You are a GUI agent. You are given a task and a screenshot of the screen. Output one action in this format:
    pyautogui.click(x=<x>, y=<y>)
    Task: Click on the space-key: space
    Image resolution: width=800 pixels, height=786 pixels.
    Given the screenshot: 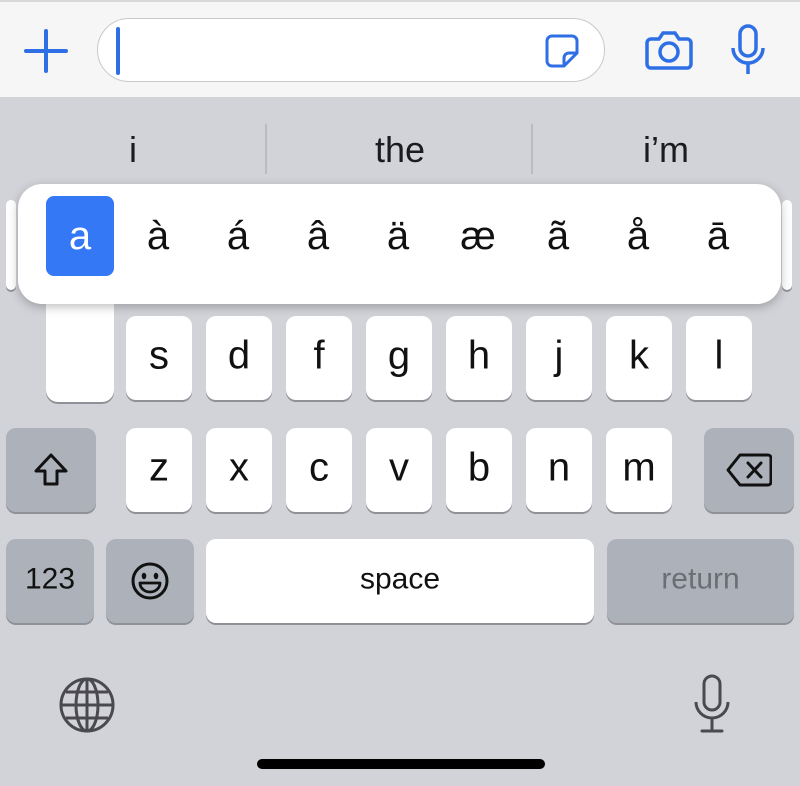 What is the action you would take?
    pyautogui.click(x=400, y=581)
    